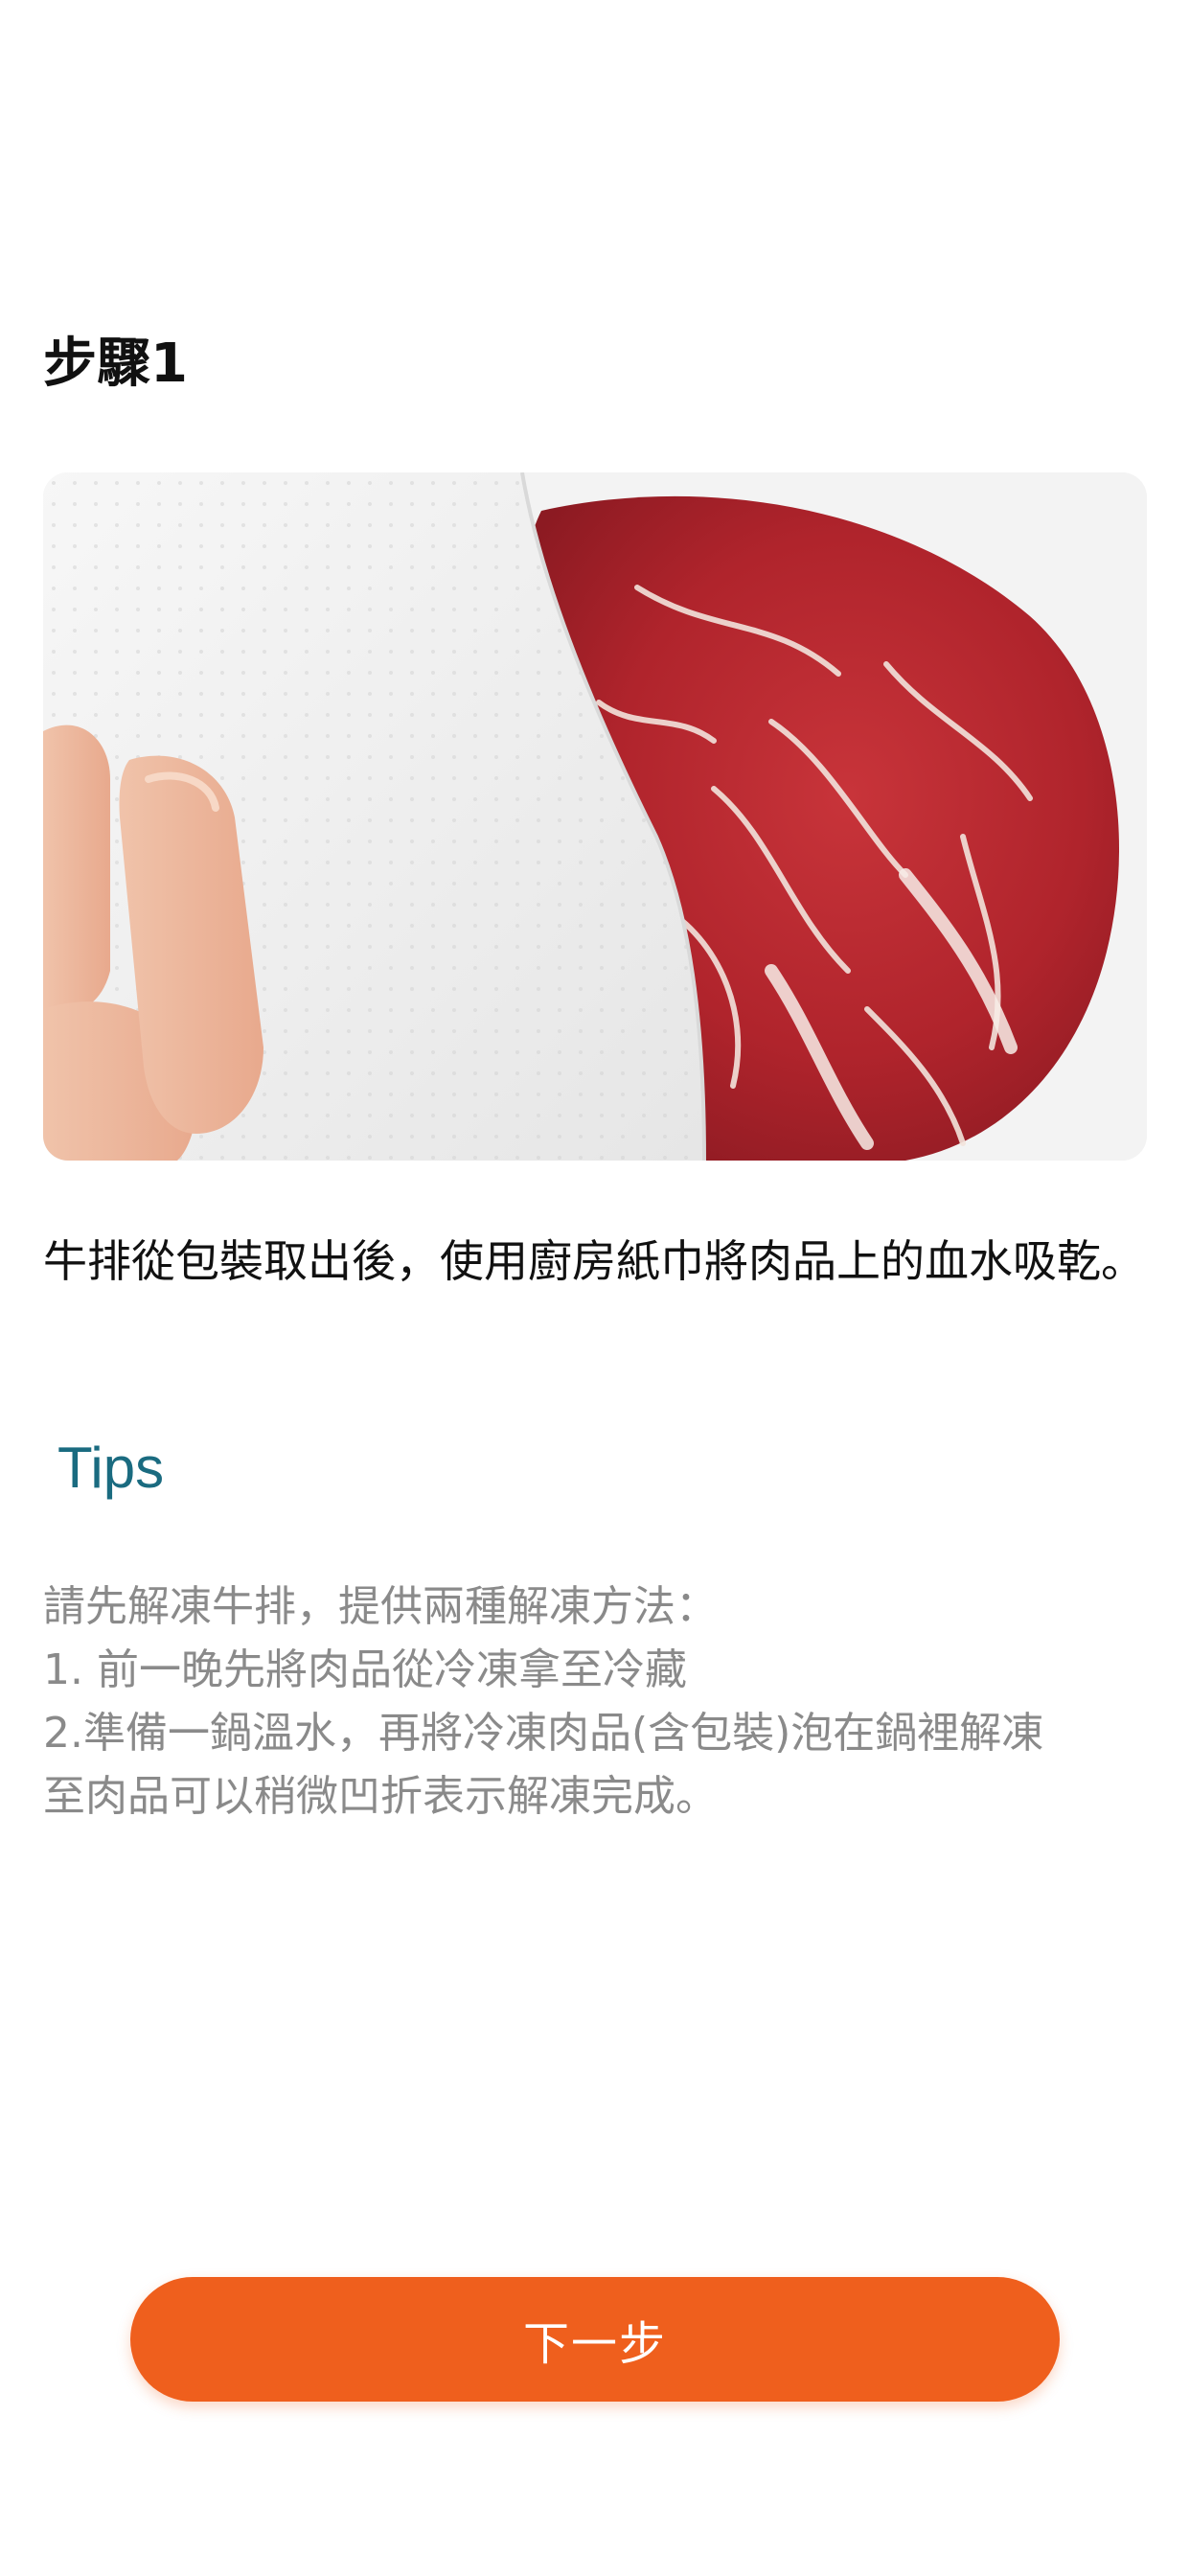  Describe the element at coordinates (116, 364) in the screenshot. I see `step-title: 步驟1` at that location.